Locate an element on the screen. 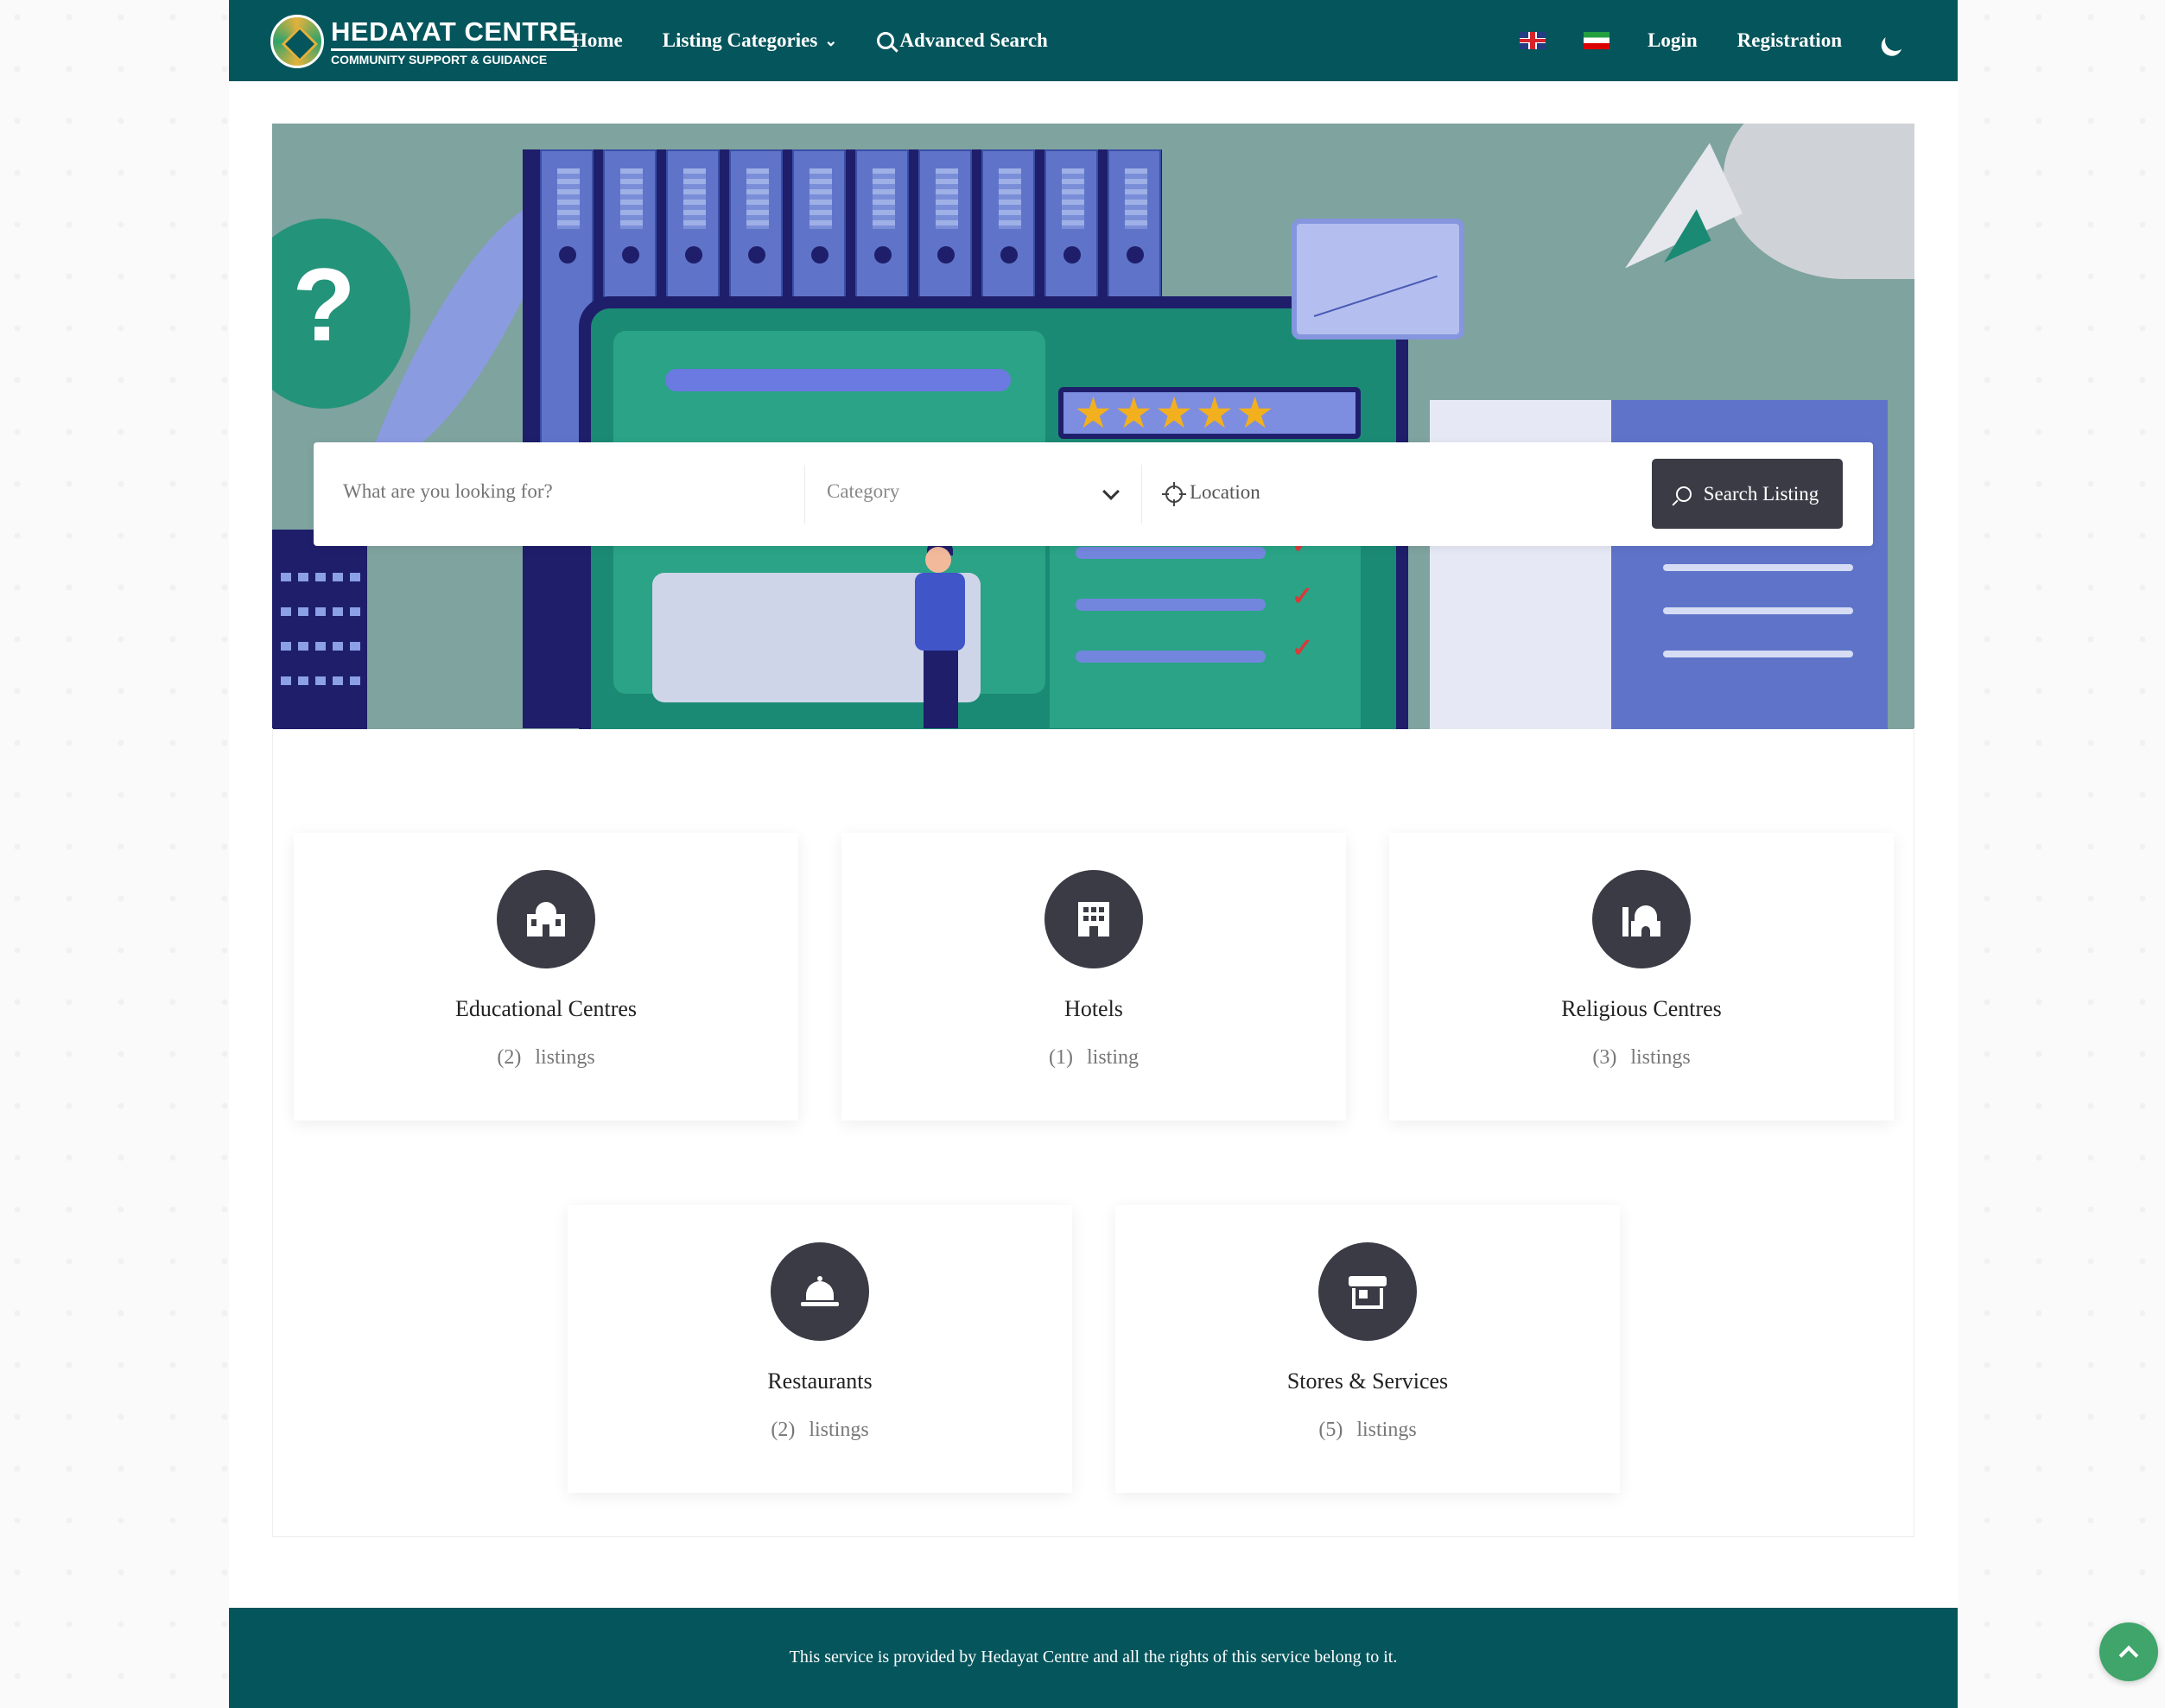 This screenshot has width=2165, height=1708. nav-login-label: Login is located at coordinates (1673, 40).